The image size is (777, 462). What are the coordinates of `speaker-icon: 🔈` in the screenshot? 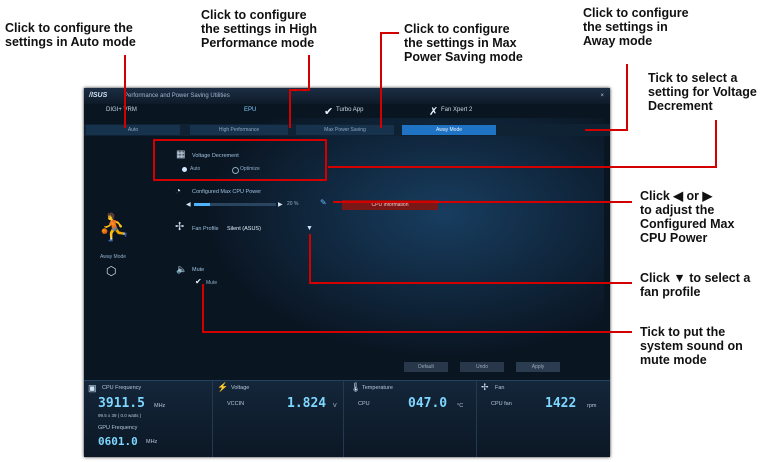 It's located at (182, 269).